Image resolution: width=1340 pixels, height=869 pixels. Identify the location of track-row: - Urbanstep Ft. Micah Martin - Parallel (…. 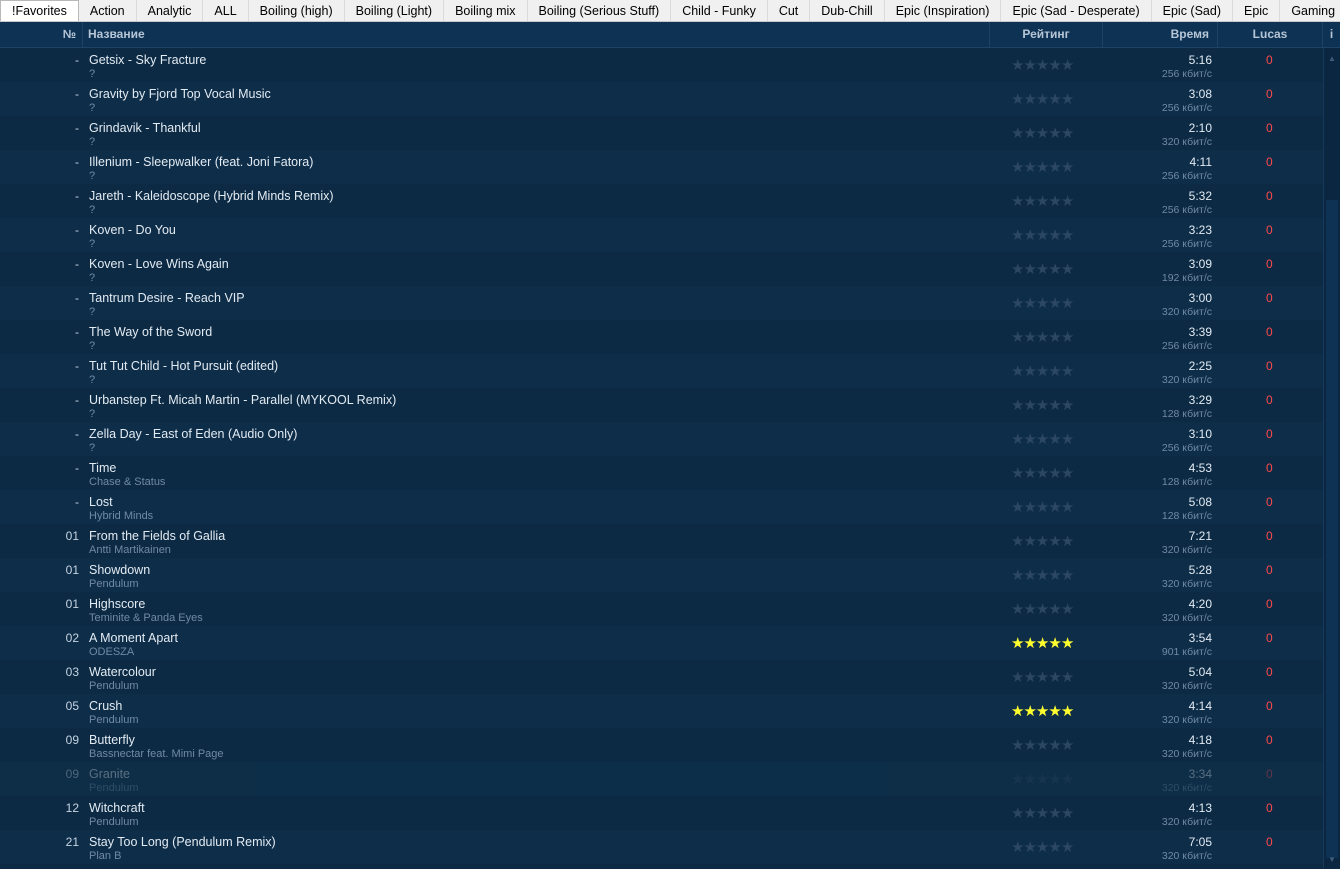
(661, 405).